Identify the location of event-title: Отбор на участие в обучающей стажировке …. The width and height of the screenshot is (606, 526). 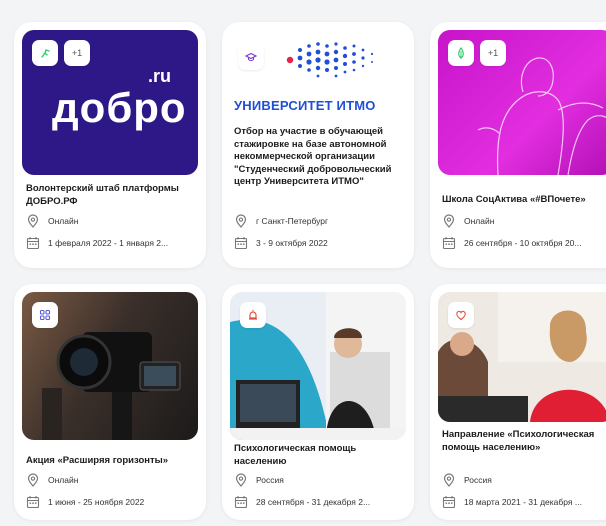
(320, 157).